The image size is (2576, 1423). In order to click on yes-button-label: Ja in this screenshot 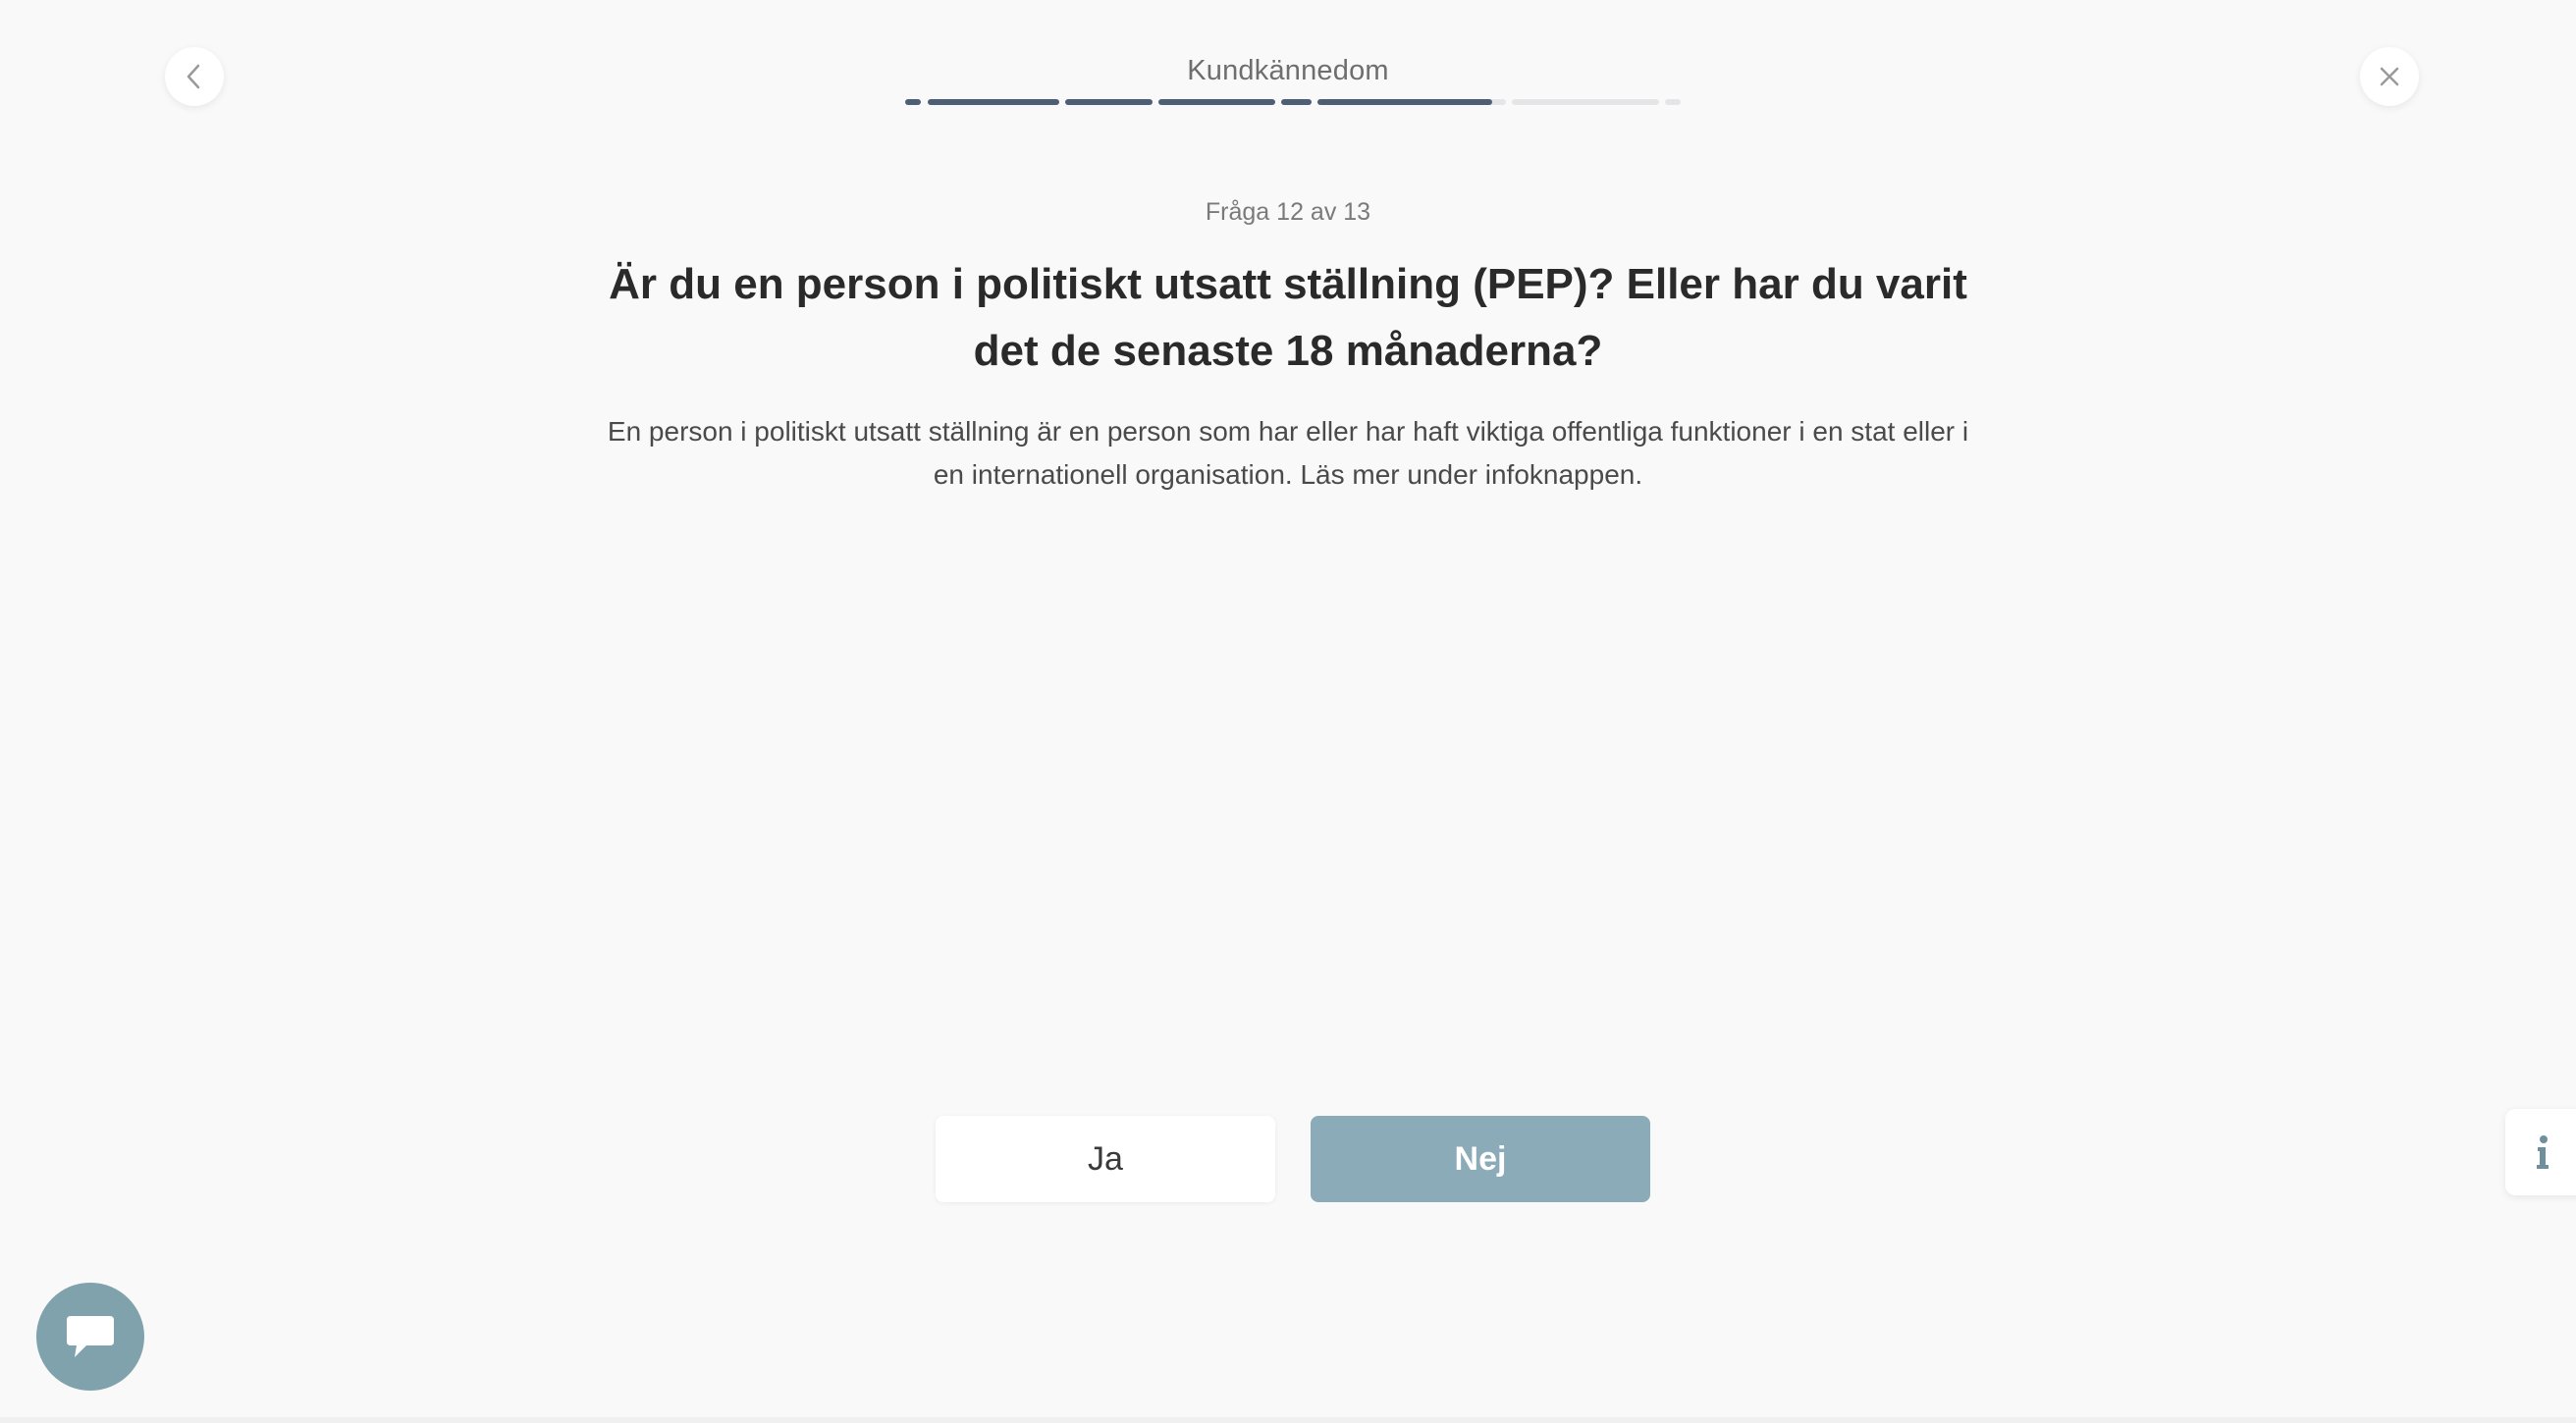, I will do `click(1105, 1158)`.